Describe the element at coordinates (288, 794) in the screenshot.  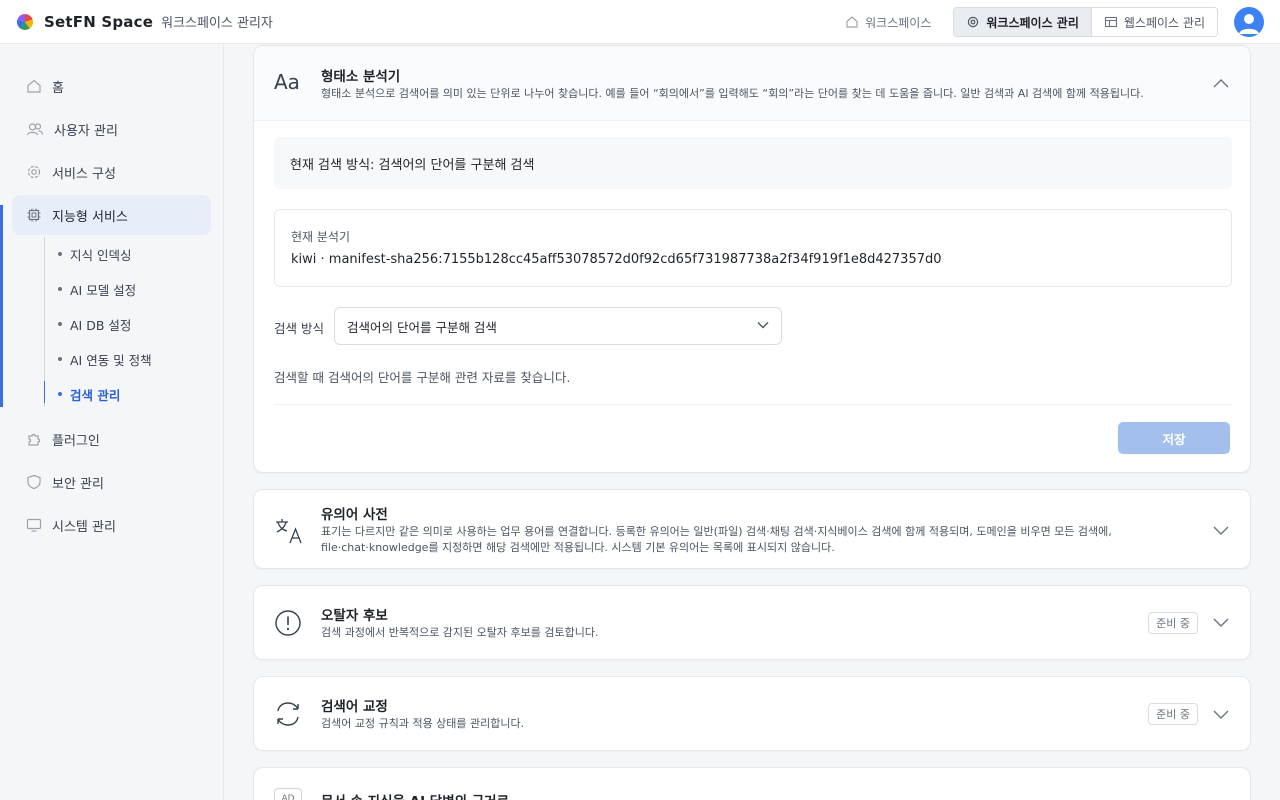
I see `document-ai-icon: AD` at that location.